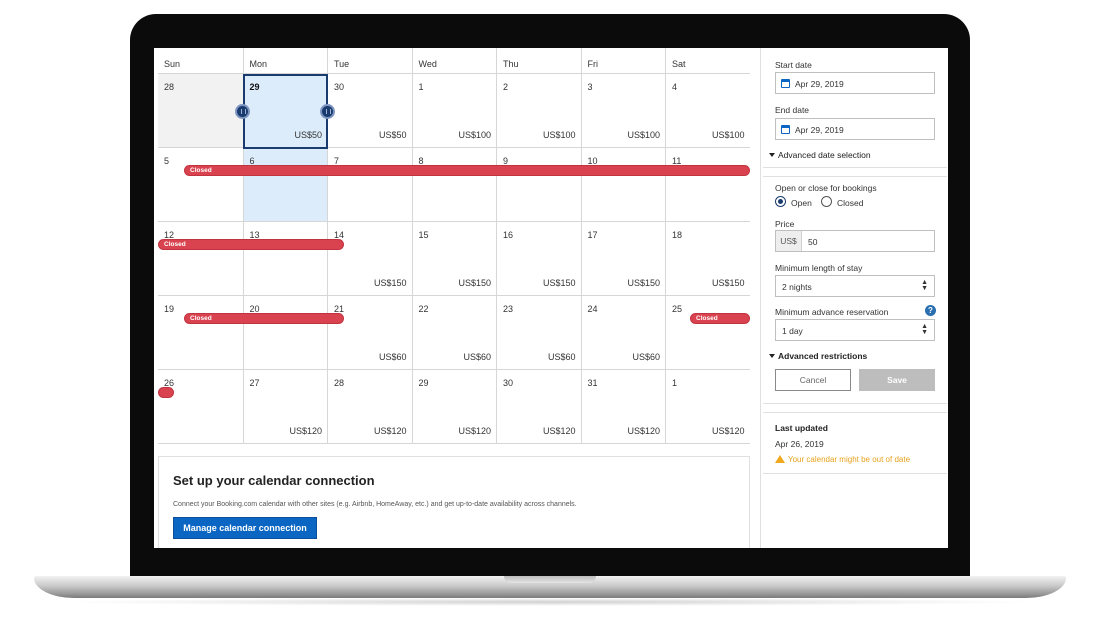 The width and height of the screenshot is (1100, 618). What do you see at coordinates (789, 241) in the screenshot?
I see `currency-prefix: US$` at bounding box center [789, 241].